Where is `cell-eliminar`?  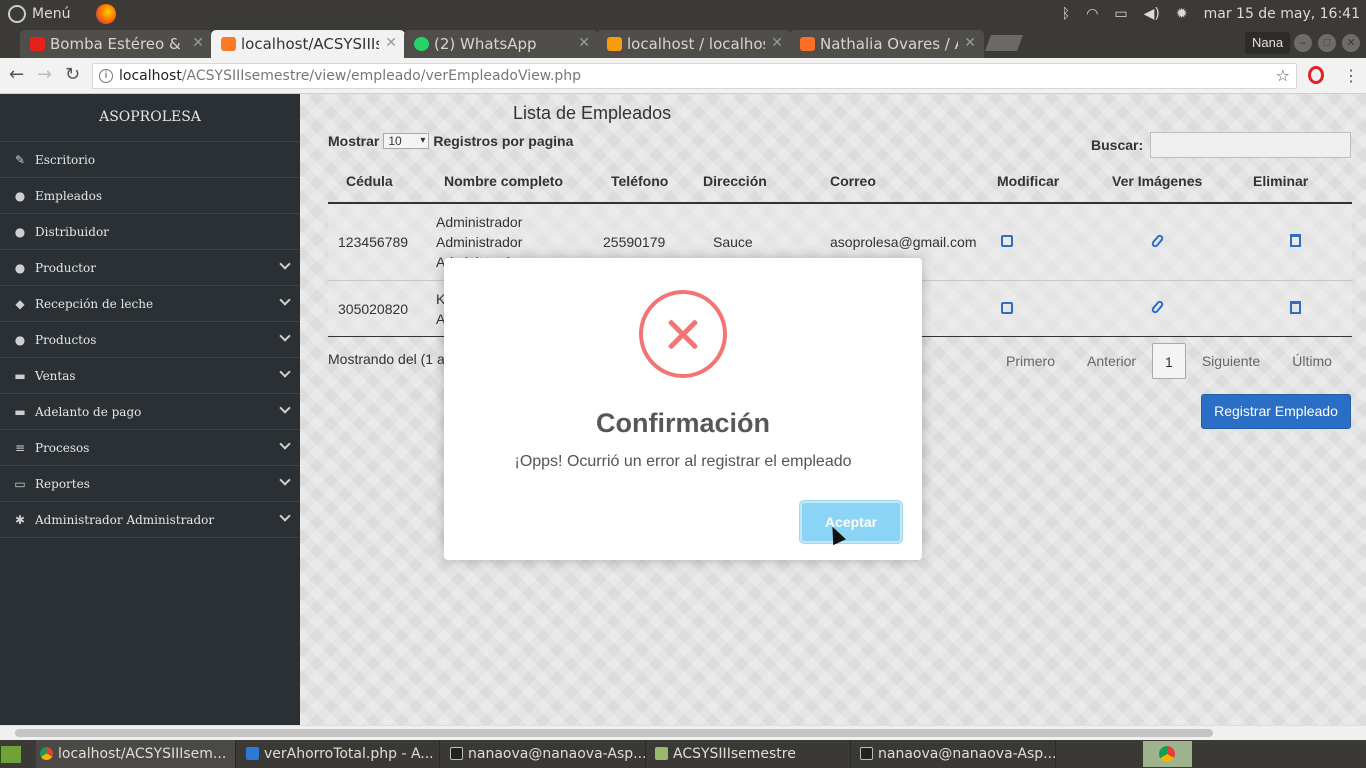 cell-eliminar is located at coordinates (1297, 308).